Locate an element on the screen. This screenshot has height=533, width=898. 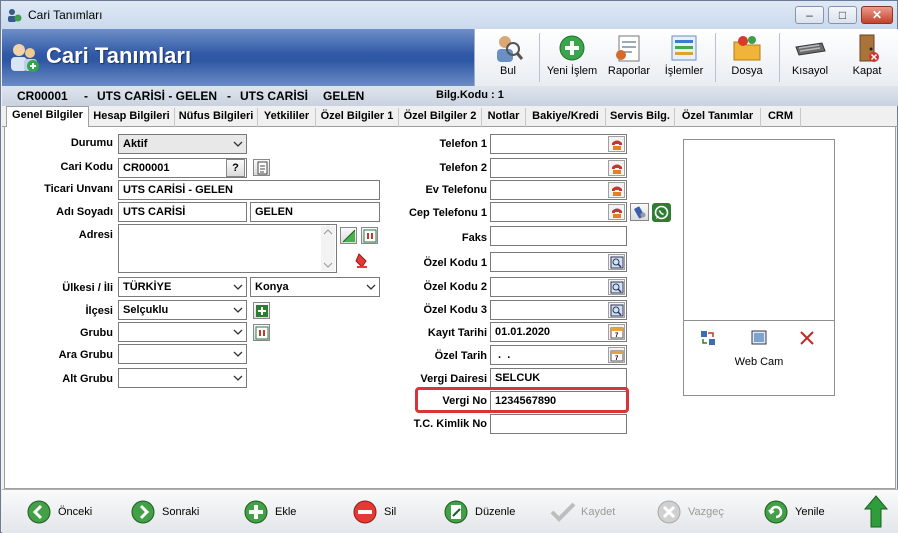
report-icon is located at coordinates (628, 48).